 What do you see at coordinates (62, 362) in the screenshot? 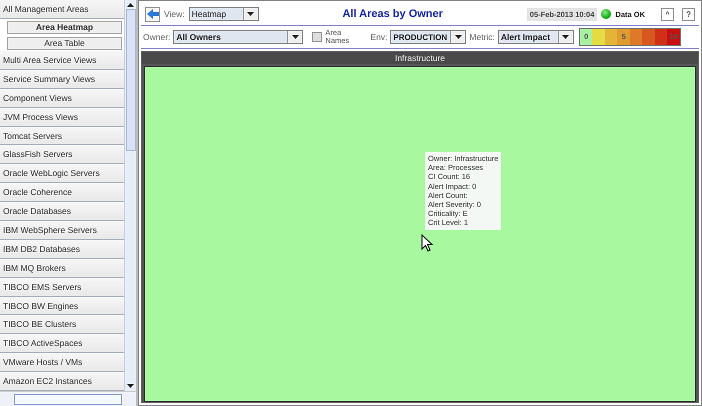
I see `sidebar-item: VMware Hosts / VMs` at bounding box center [62, 362].